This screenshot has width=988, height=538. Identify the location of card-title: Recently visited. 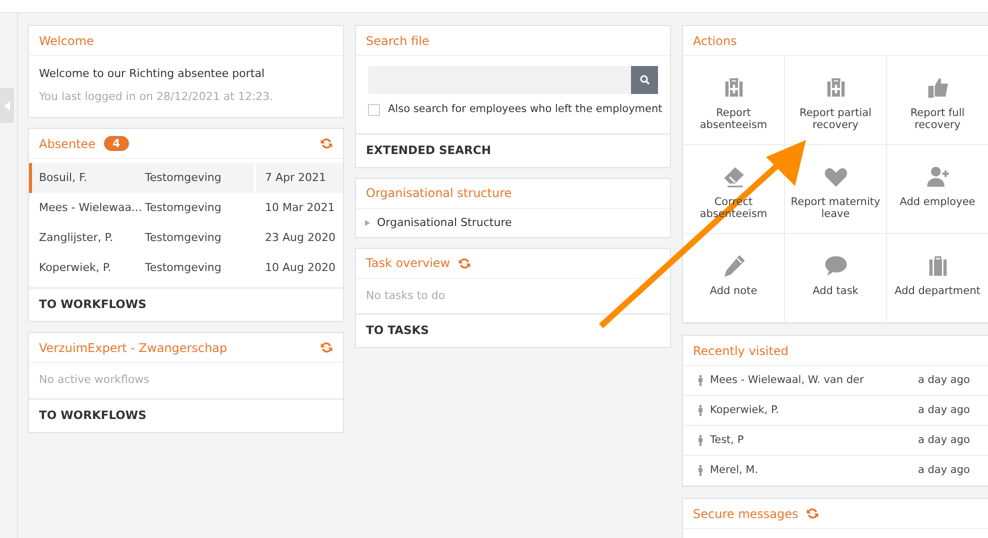
(740, 351).